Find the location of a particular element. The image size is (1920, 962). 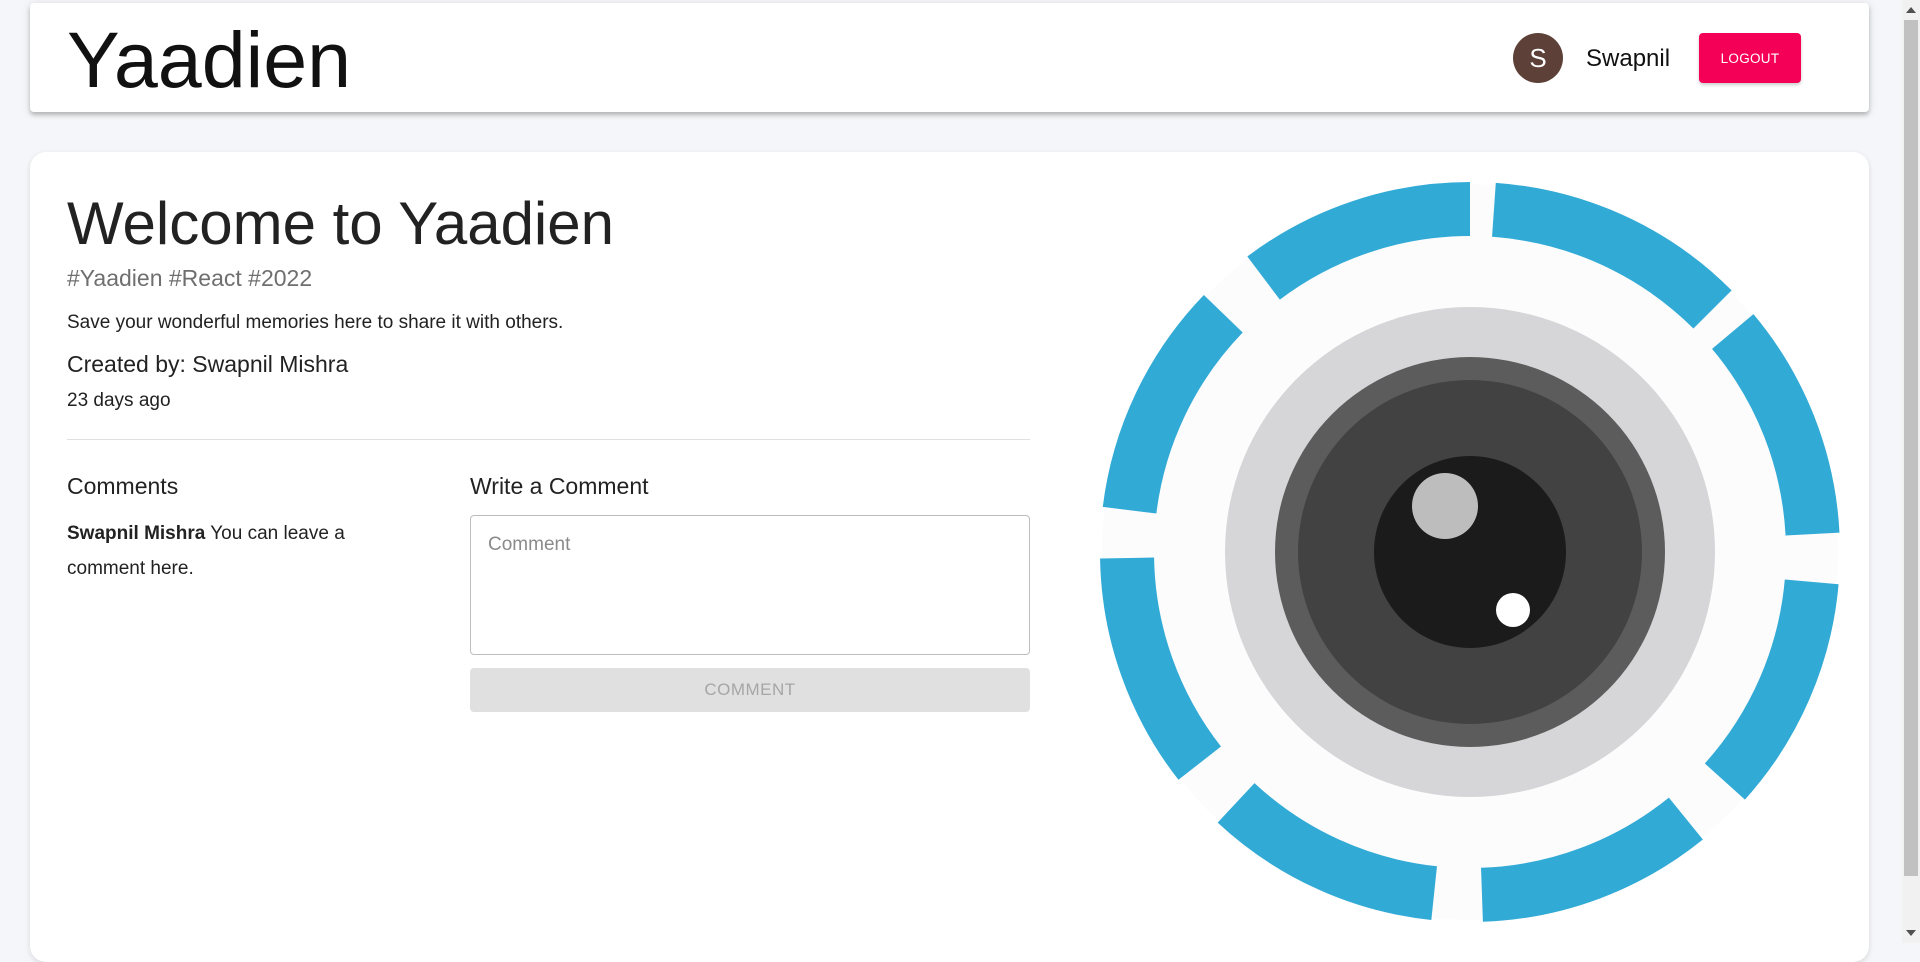

scrollbar-thumb is located at coordinates (1911, 448).